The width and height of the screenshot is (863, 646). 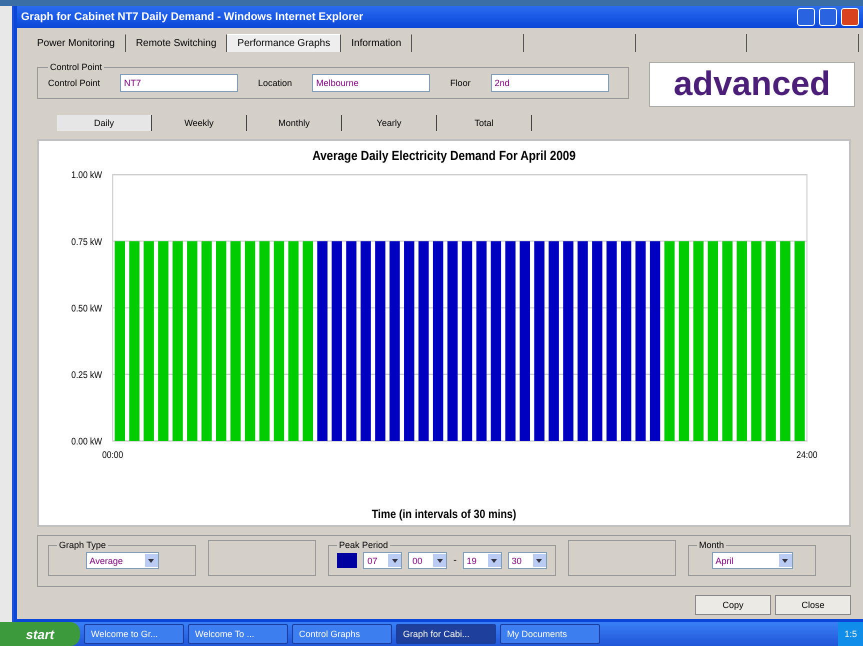 What do you see at coordinates (550, 634) in the screenshot?
I see `taskbar-button: My Documents` at bounding box center [550, 634].